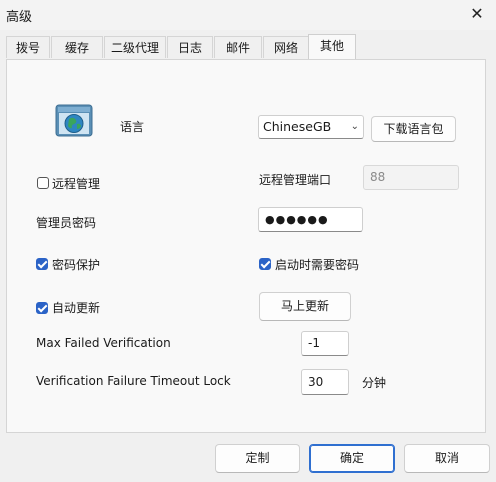 This screenshot has height=482, width=496. I want to click on window-title: 高级, so click(19, 17).